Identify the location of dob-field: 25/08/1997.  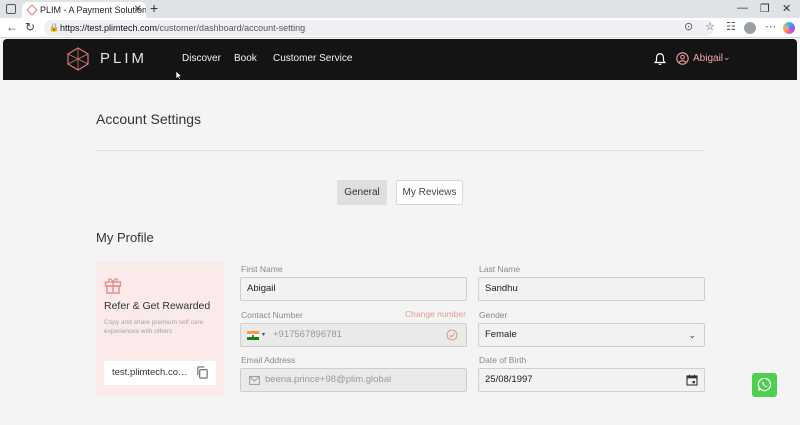
(591, 380).